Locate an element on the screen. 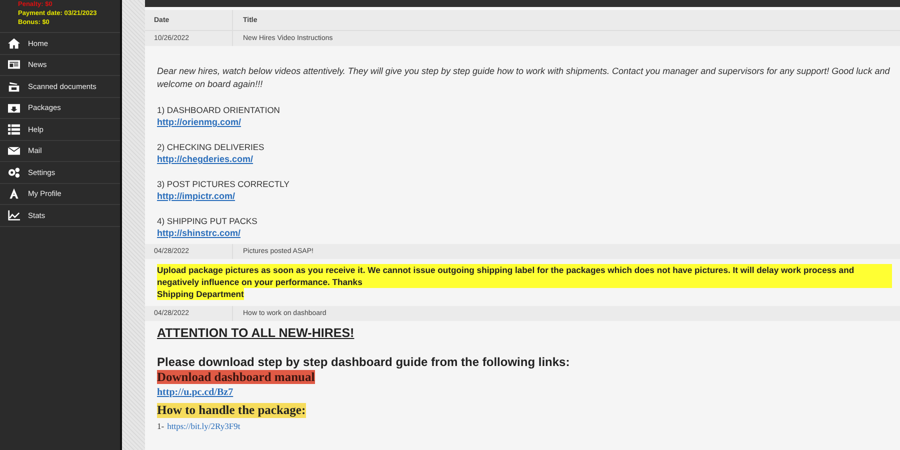 The image size is (900, 450). package-banner: How to handle the package: is located at coordinates (231, 410).